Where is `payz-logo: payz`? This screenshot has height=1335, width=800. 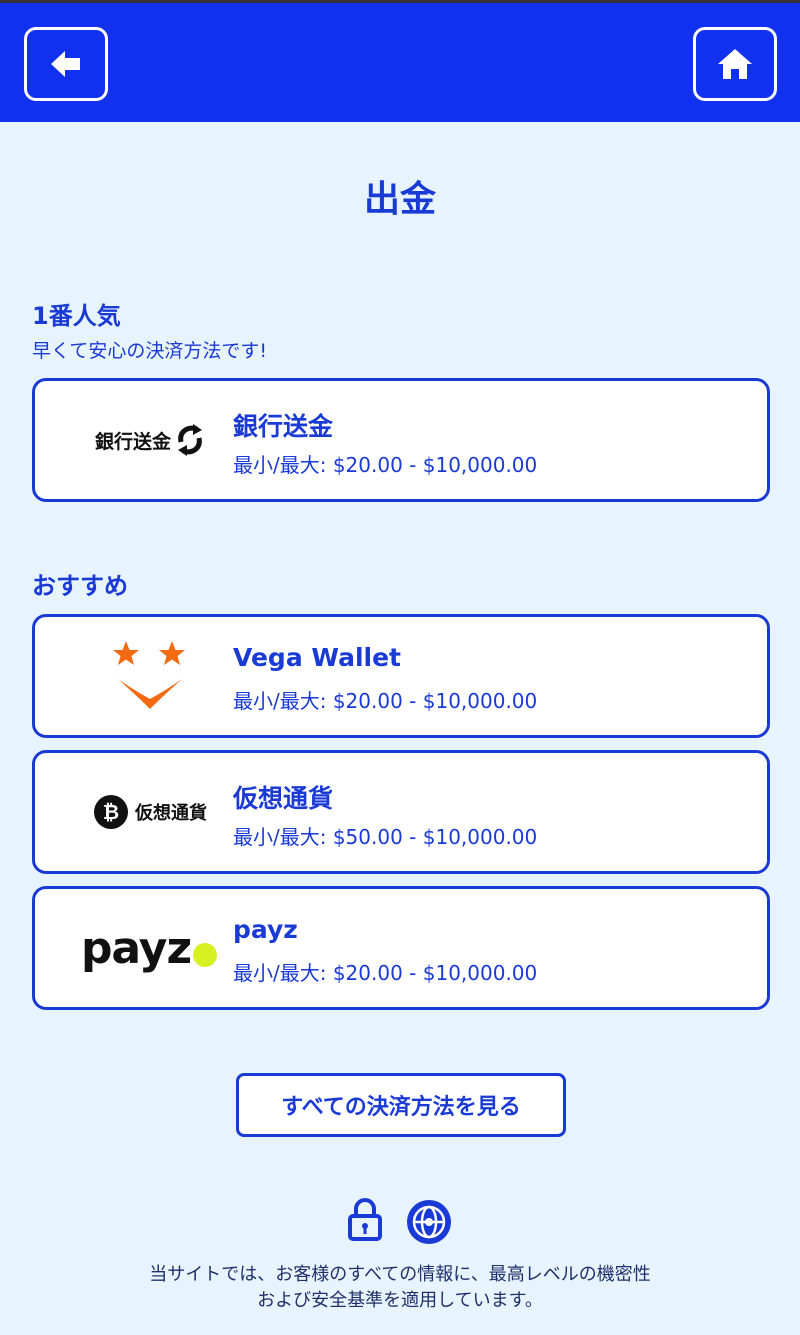 payz-logo: payz is located at coordinates (150, 948).